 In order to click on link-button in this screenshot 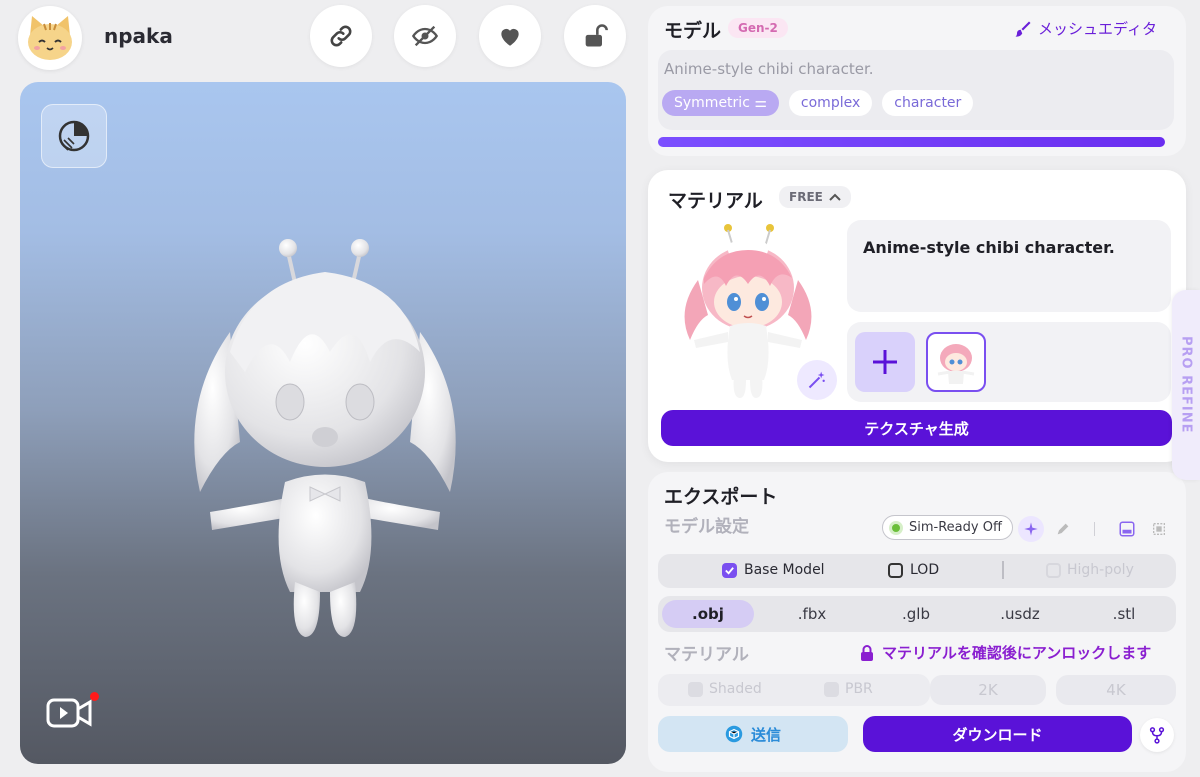, I will do `click(341, 36)`.